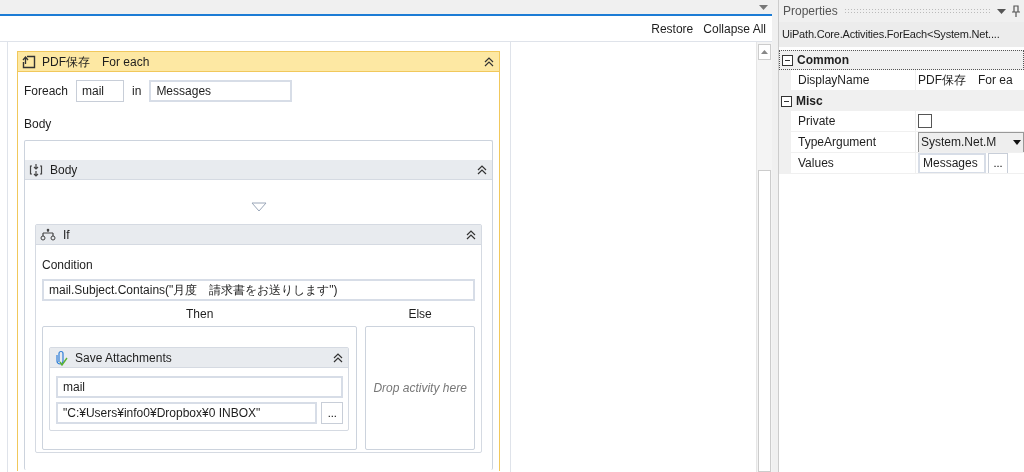  What do you see at coordinates (36, 169) in the screenshot?
I see `sequence-icon` at bounding box center [36, 169].